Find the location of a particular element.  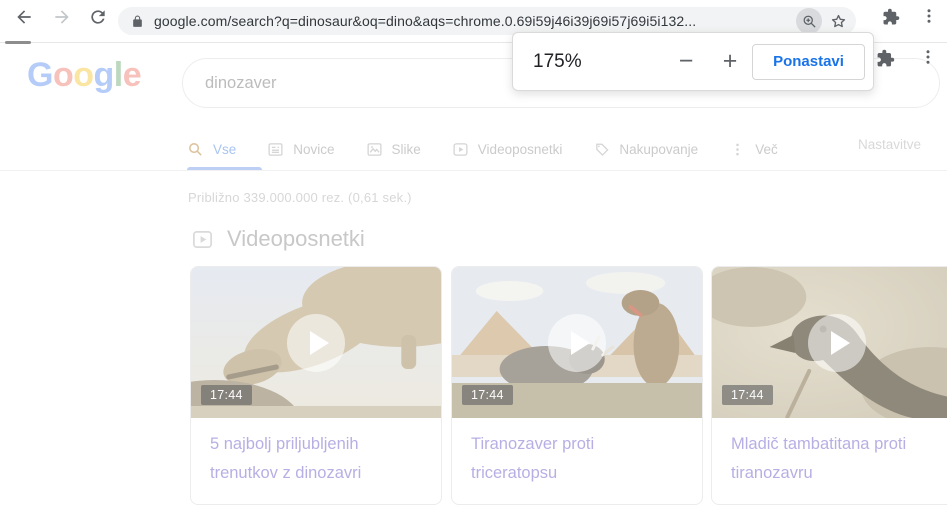

tab-images: Slike is located at coordinates (393, 149).